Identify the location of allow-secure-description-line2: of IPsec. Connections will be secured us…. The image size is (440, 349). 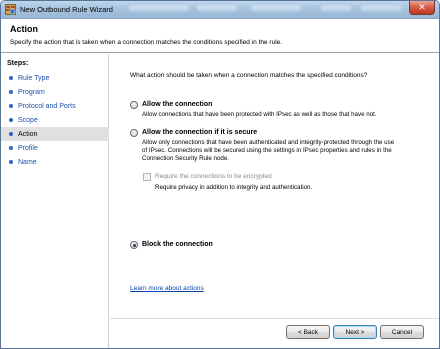
(267, 150).